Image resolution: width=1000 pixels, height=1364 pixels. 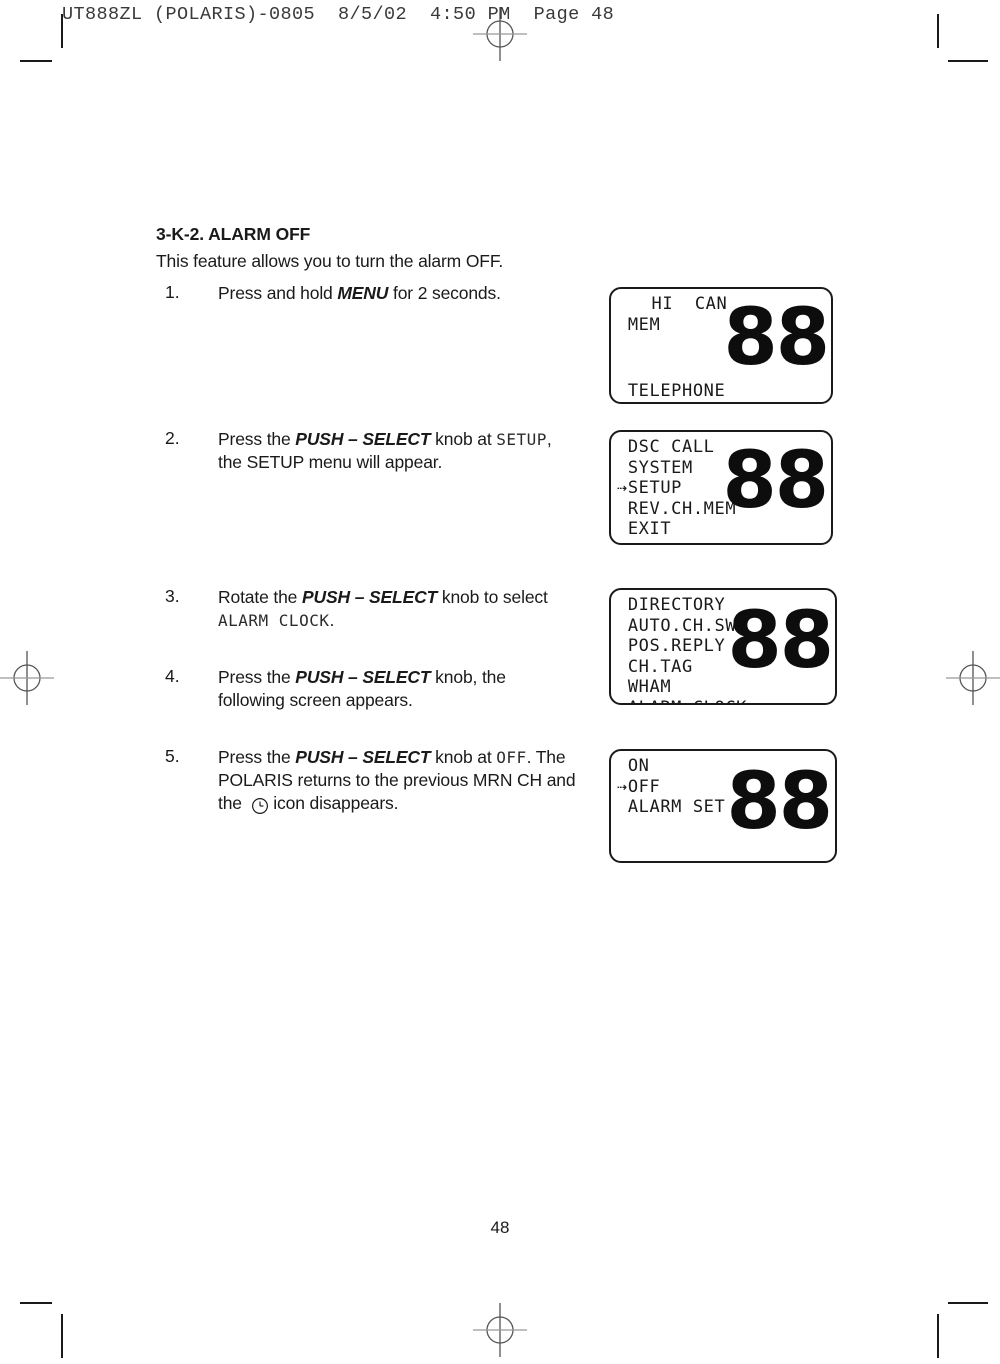 I want to click on clock-icon, so click(x=258, y=804).